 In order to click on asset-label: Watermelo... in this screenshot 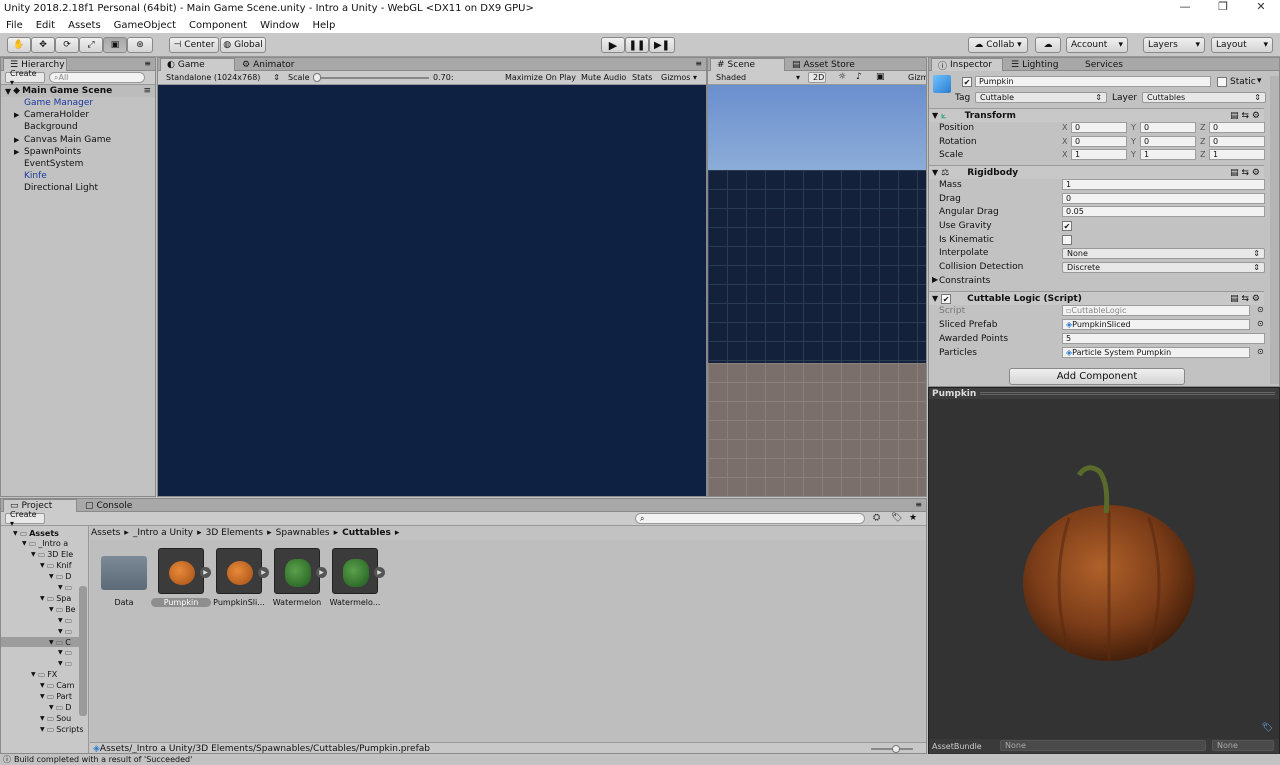, I will do `click(355, 602)`.